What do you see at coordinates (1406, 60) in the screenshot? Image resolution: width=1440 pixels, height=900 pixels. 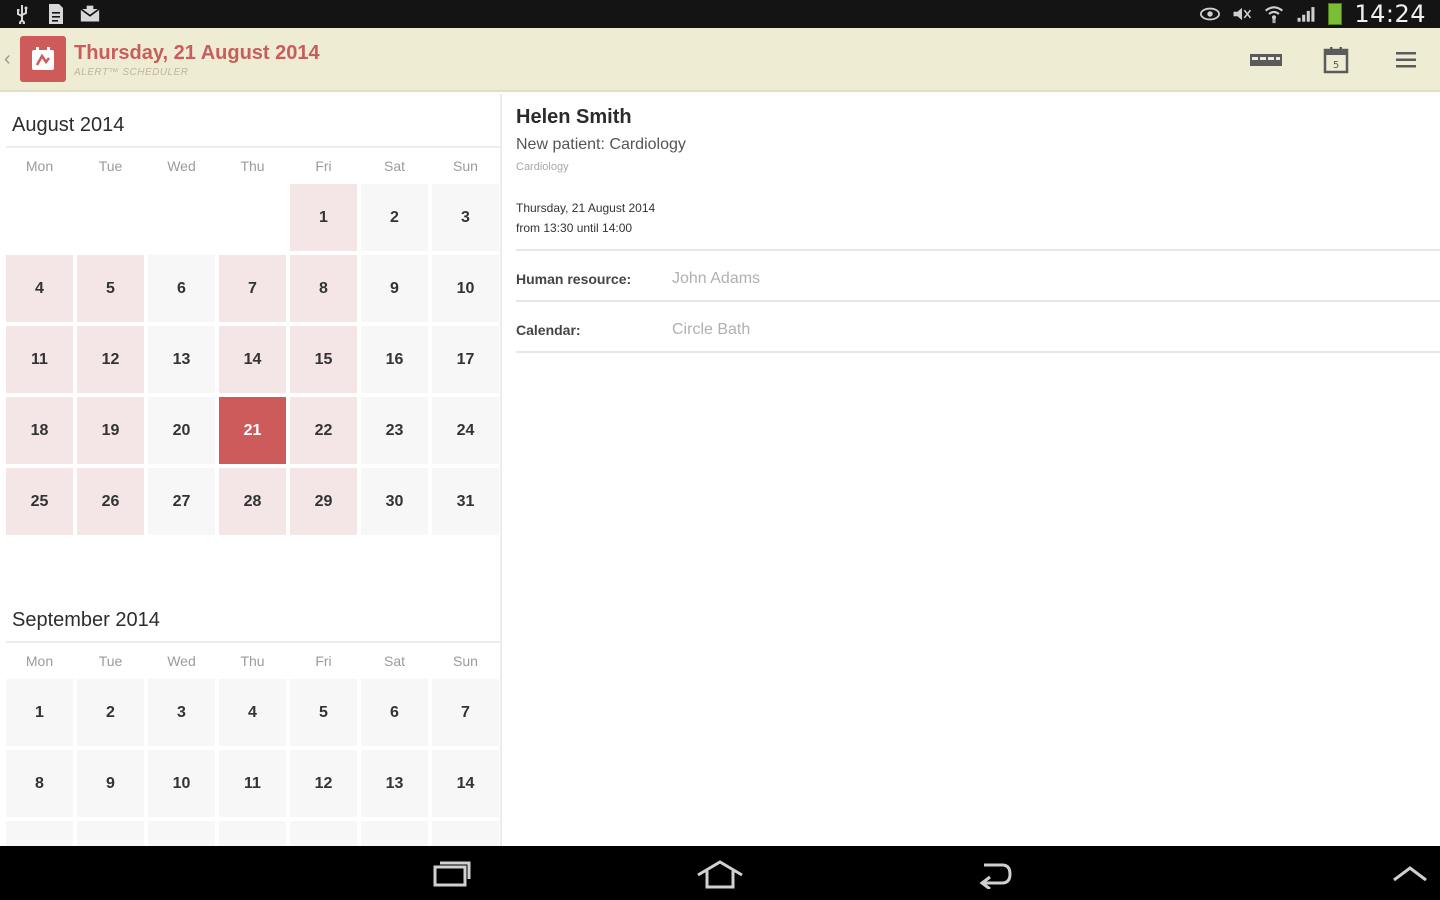 I see `menu-icon` at bounding box center [1406, 60].